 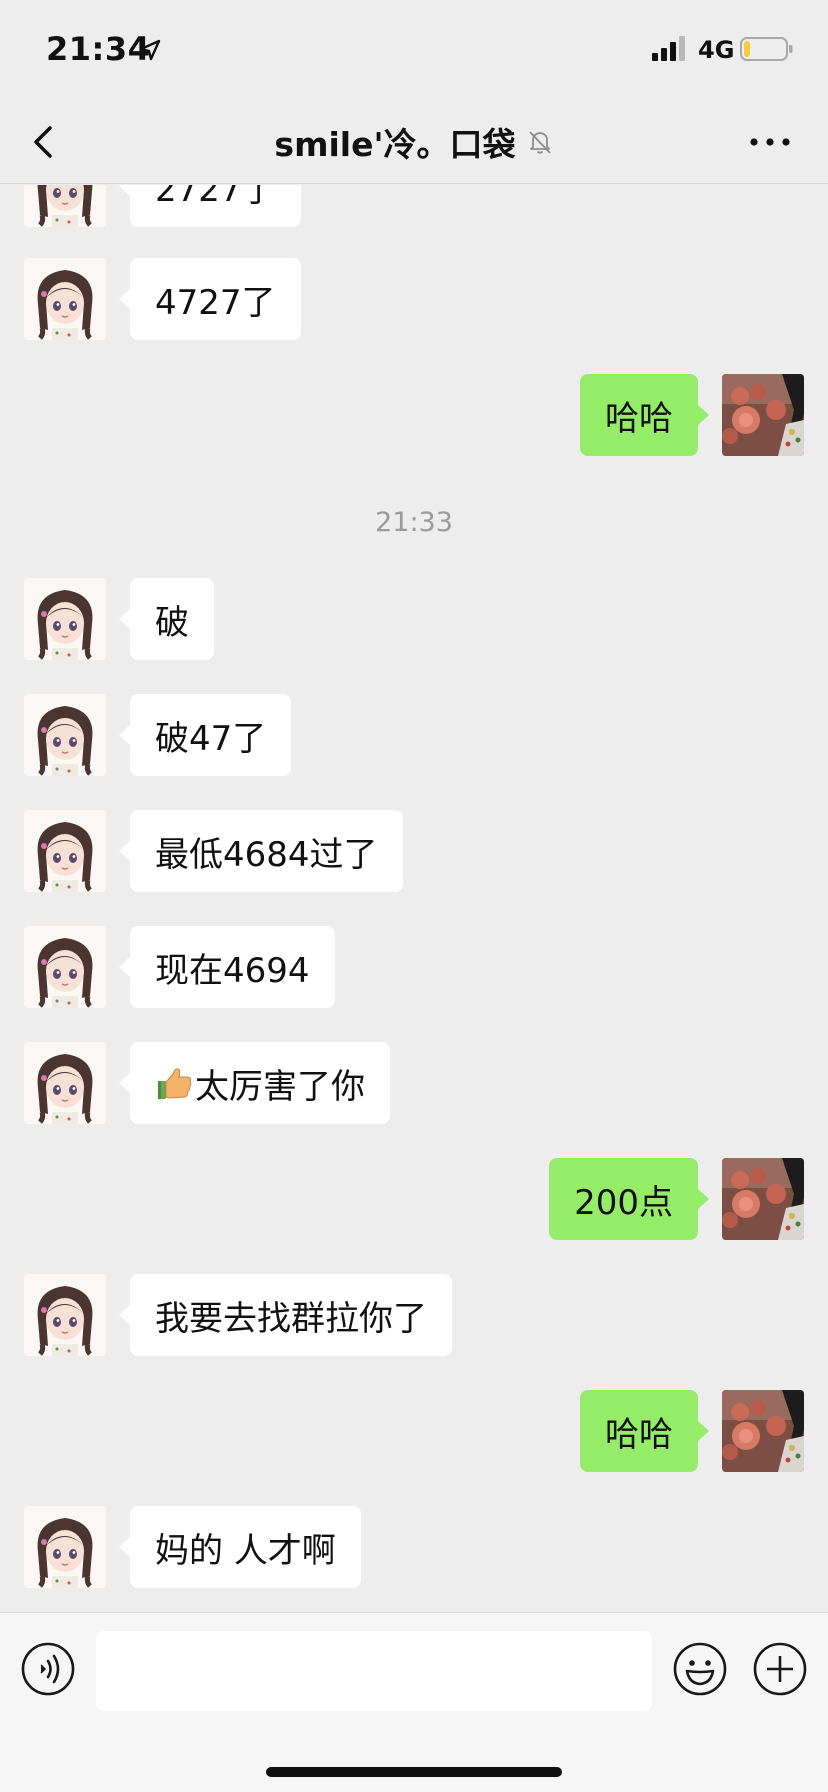 What do you see at coordinates (770, 142) in the screenshot?
I see `more-dots-icon` at bounding box center [770, 142].